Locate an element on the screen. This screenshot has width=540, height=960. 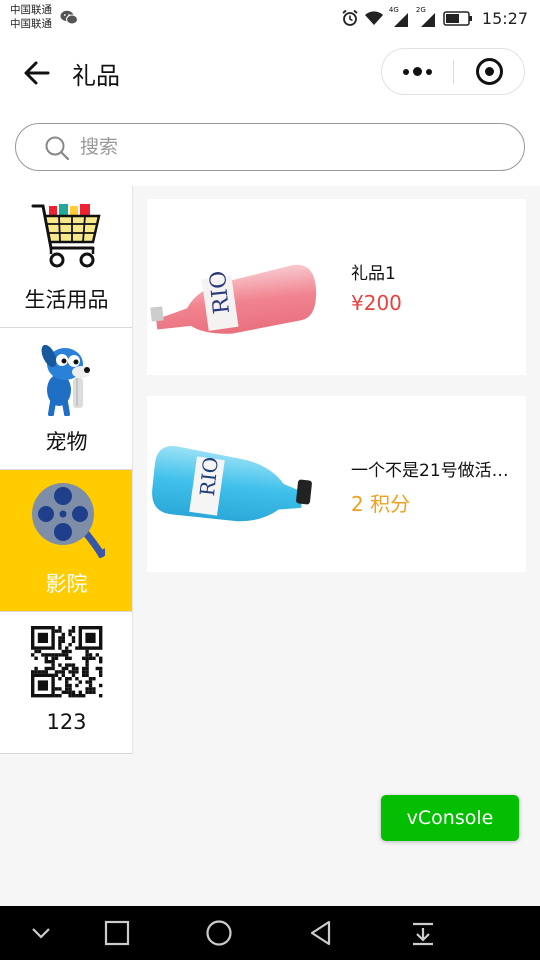
shopping-cart-icon is located at coordinates (66, 236).